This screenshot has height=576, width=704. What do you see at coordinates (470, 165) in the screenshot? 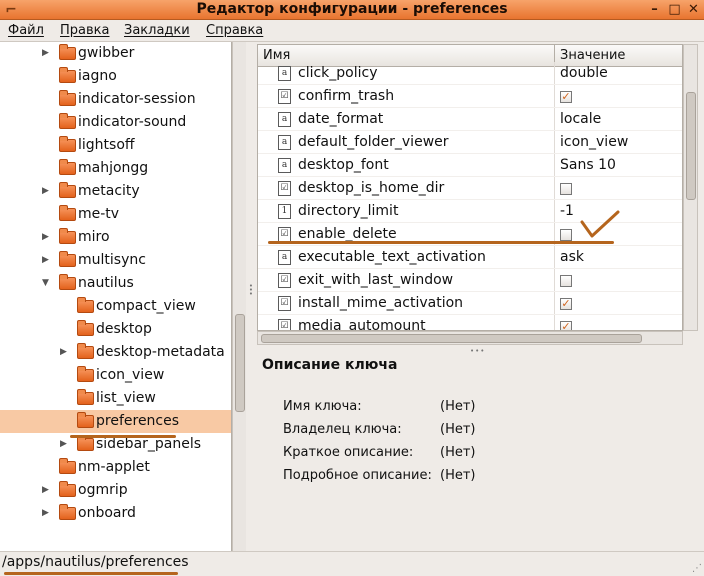
I see `key-row-desktop_font: a desktop_font Sans 10` at bounding box center [470, 165].